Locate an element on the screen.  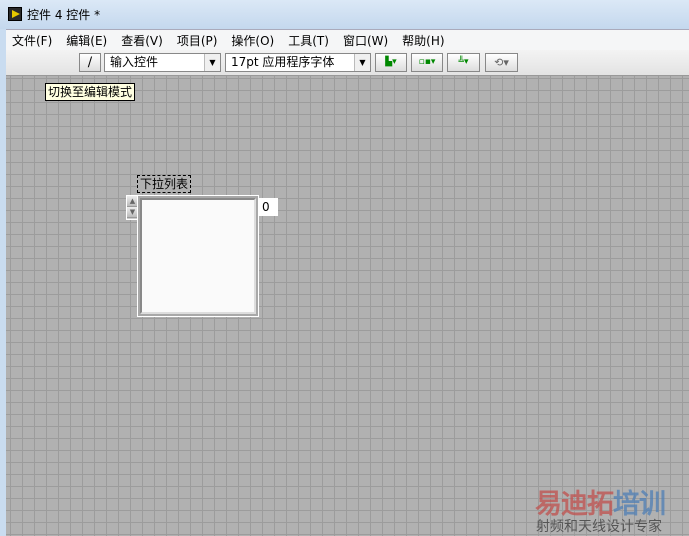
distribute-icon: ▫▪▾ is located at coordinates (427, 62).